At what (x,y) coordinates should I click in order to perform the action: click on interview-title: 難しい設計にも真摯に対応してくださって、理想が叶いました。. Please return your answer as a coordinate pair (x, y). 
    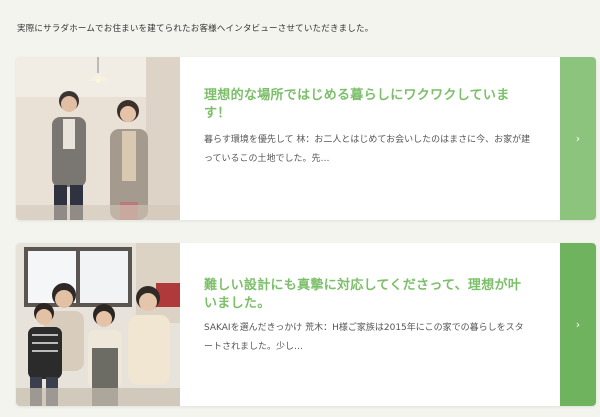
    Looking at the image, I should click on (368, 295).